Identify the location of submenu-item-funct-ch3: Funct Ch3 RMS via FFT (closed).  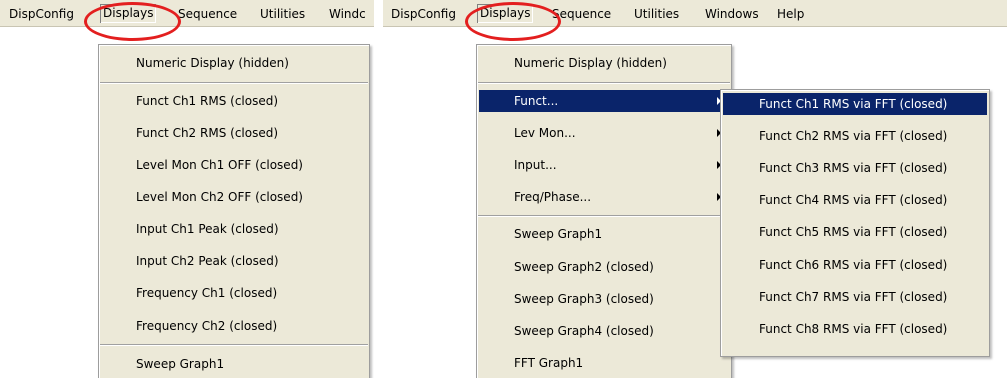
(855, 168).